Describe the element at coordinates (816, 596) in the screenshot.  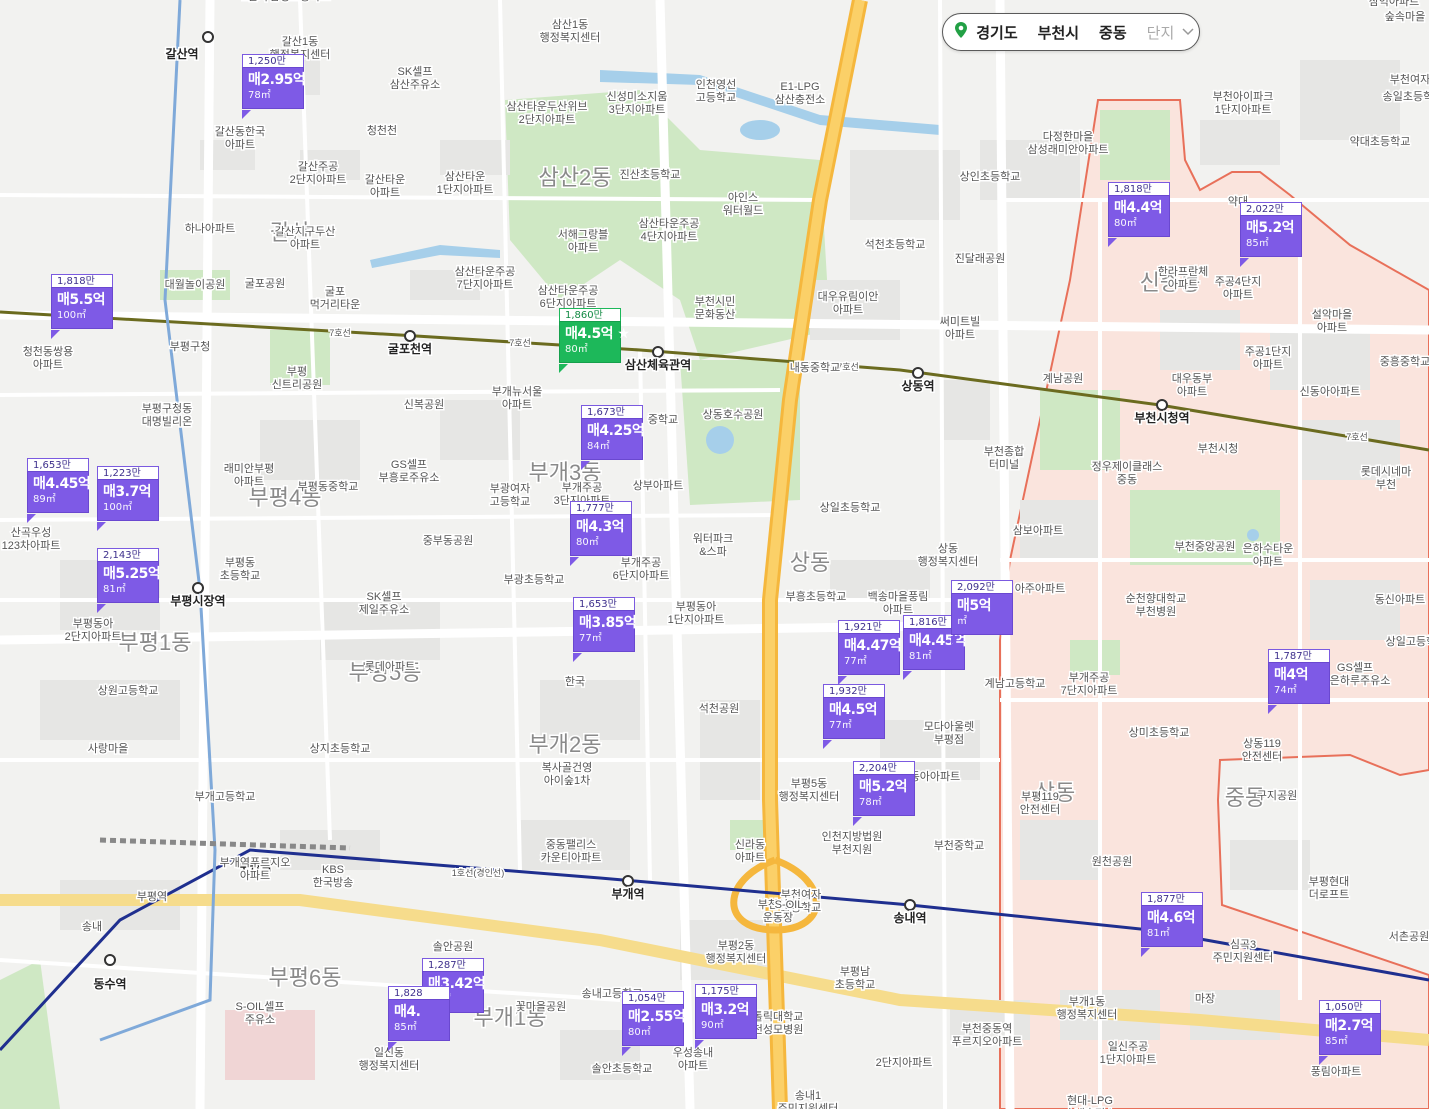
I see `place-label: 부흥초등학교` at that location.